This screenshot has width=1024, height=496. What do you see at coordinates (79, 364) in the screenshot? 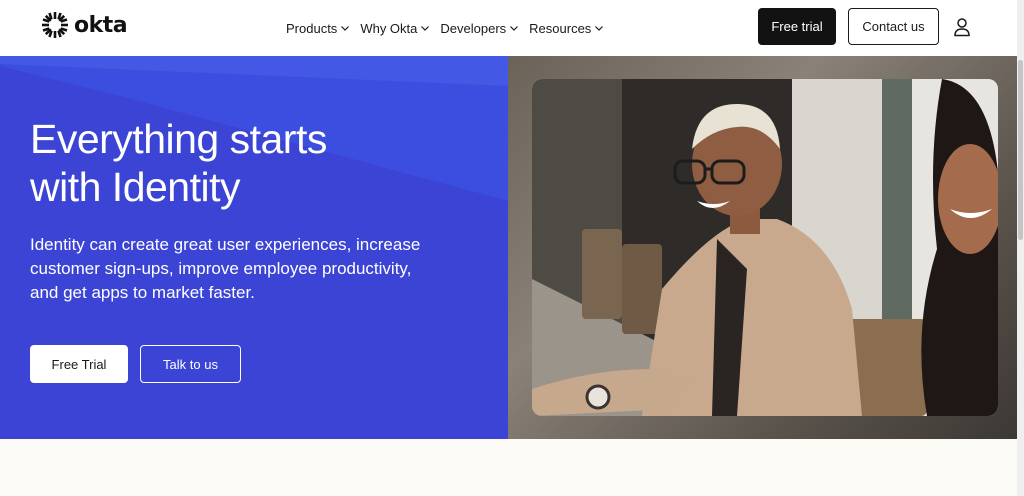
I see `hero-free-trial-button: Free Trial` at bounding box center [79, 364].